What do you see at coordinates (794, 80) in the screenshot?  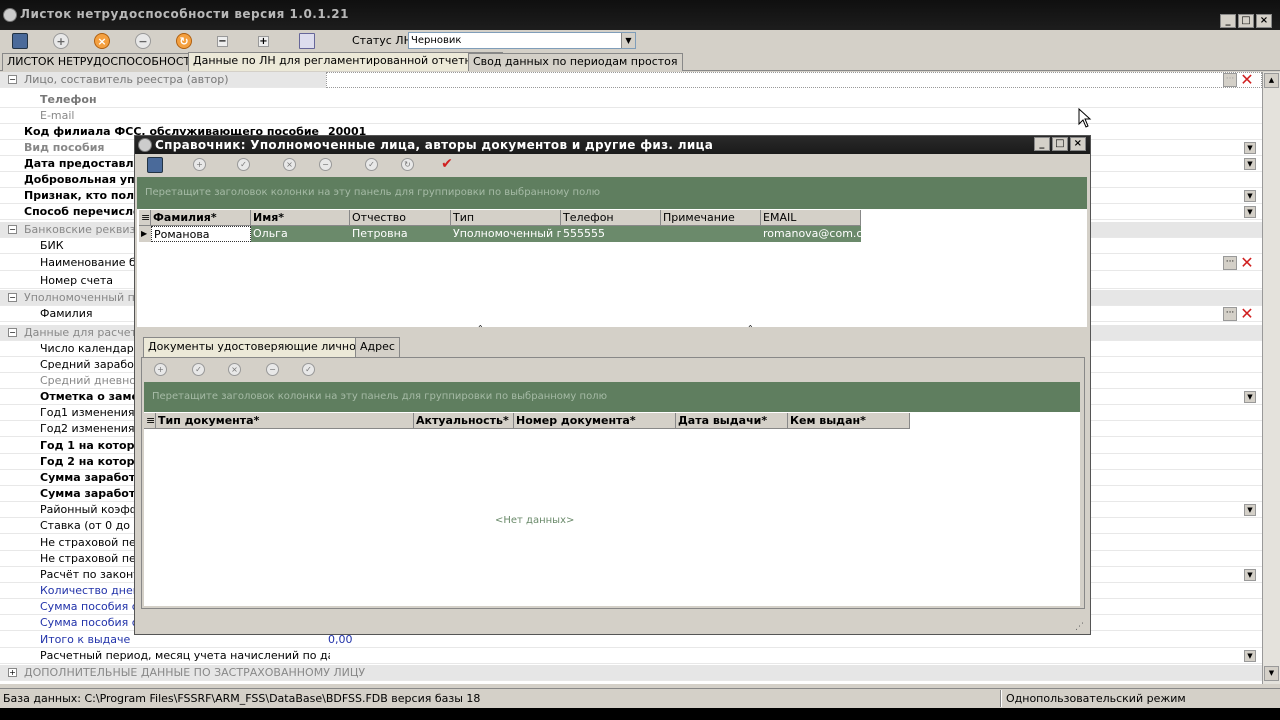 I see `author-value` at bounding box center [794, 80].